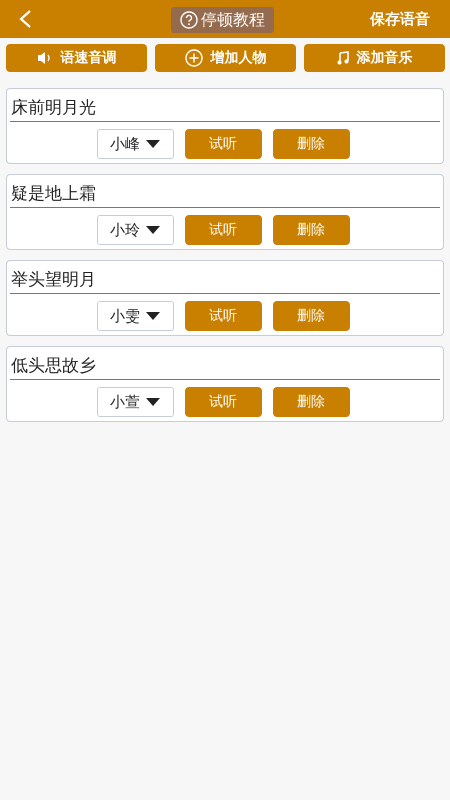 The height and width of the screenshot is (800, 450). Describe the element at coordinates (374, 58) in the screenshot. I see `toolbar-button: 添加音乐` at that location.